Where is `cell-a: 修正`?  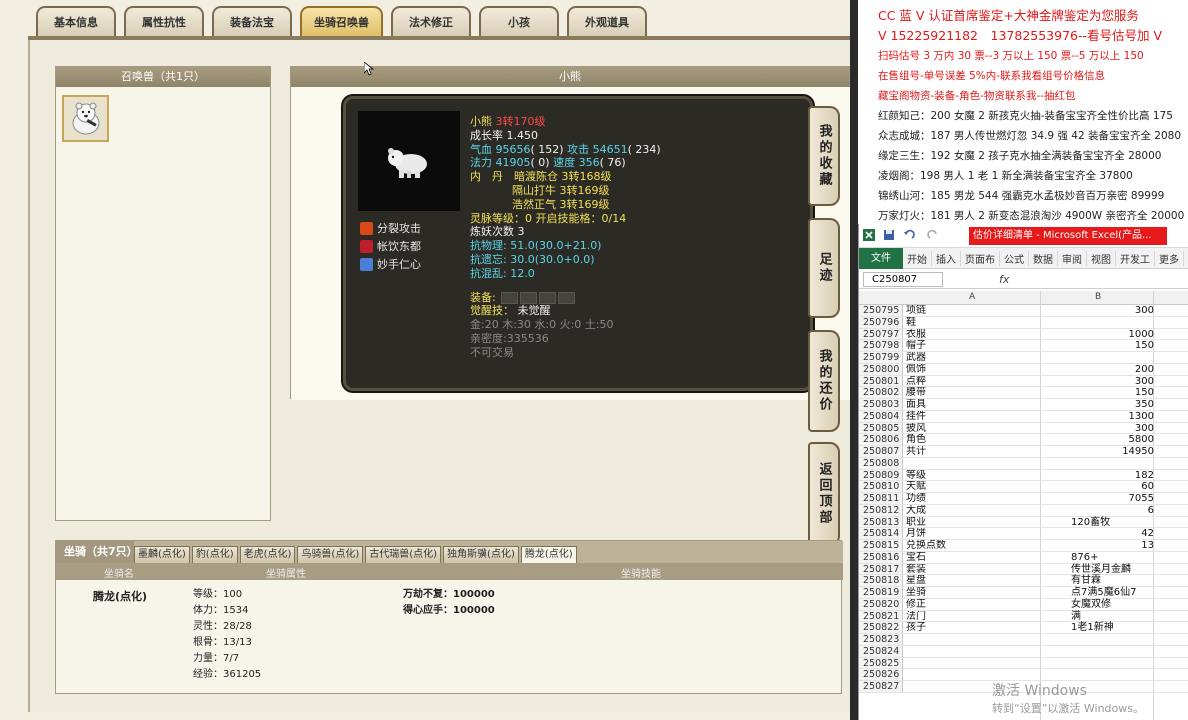
cell-a: 修正 is located at coordinates (986, 605).